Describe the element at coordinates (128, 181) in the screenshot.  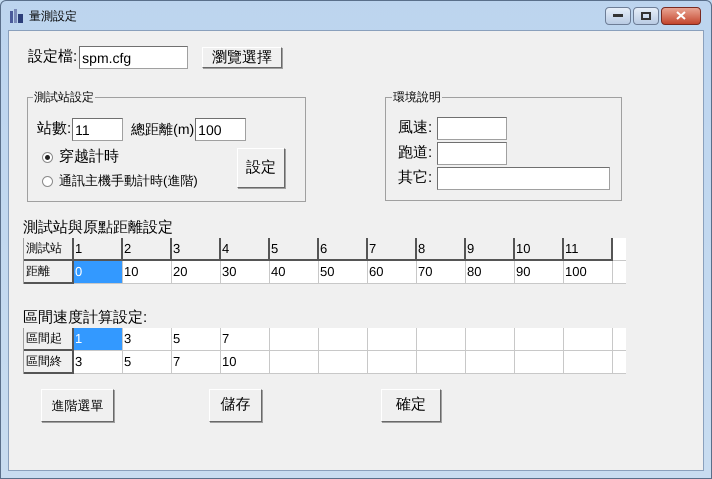
I see `radio-label: 通訊主機手動計時(進階)` at that location.